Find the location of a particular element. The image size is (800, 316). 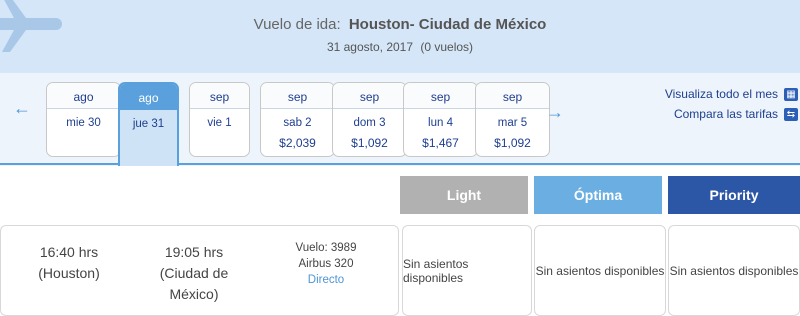

view-month-label: Visualiza todo el mes is located at coordinates (721, 94).